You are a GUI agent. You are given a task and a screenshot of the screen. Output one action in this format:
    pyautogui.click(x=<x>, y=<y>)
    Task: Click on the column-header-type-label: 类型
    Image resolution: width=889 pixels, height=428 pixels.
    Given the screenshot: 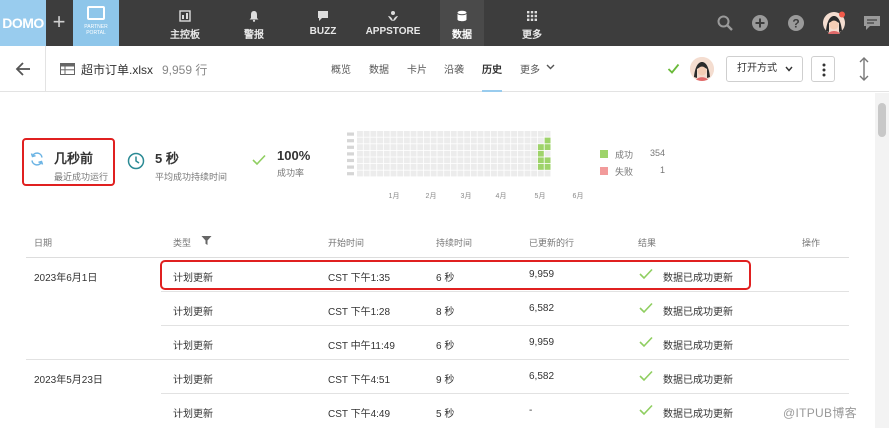 What is the action you would take?
    pyautogui.click(x=182, y=243)
    